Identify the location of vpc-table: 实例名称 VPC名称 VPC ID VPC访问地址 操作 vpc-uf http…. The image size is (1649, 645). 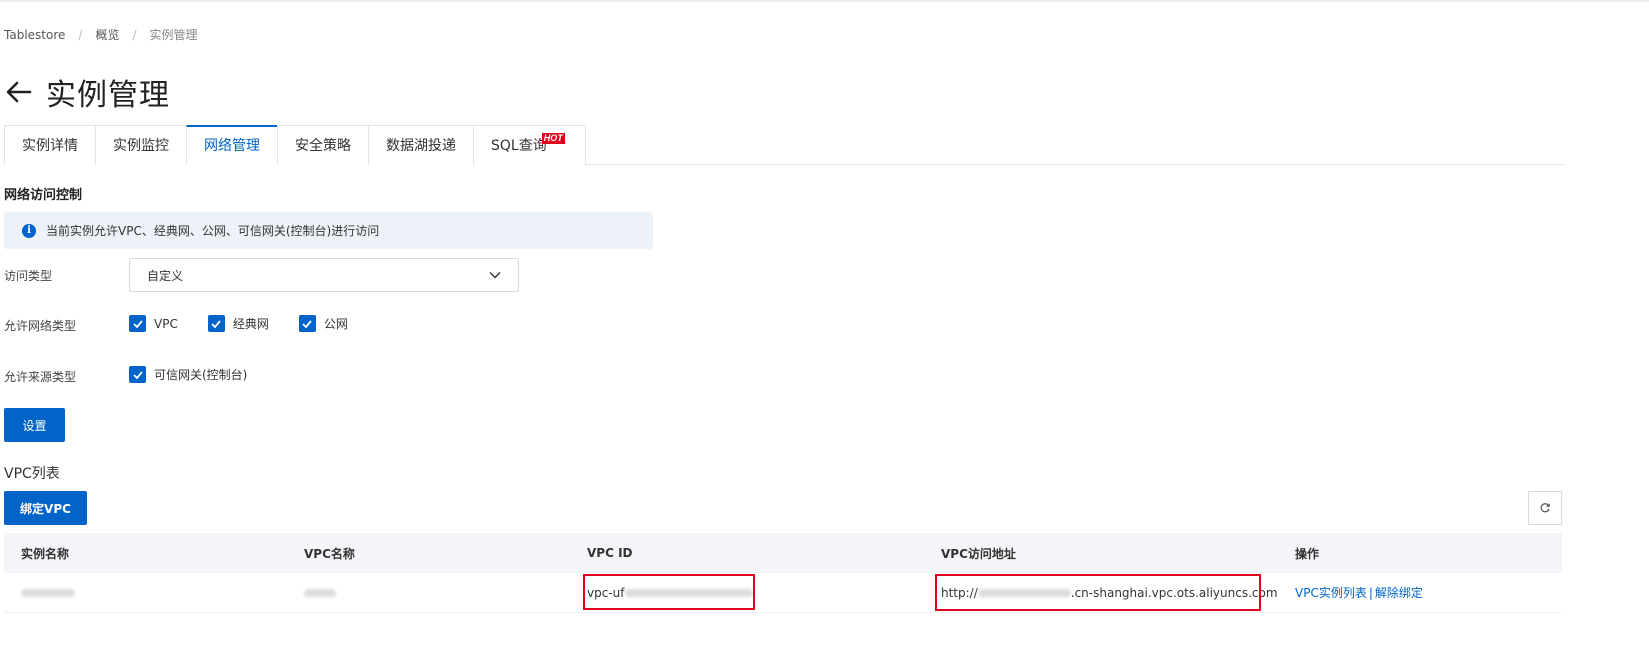
(783, 573).